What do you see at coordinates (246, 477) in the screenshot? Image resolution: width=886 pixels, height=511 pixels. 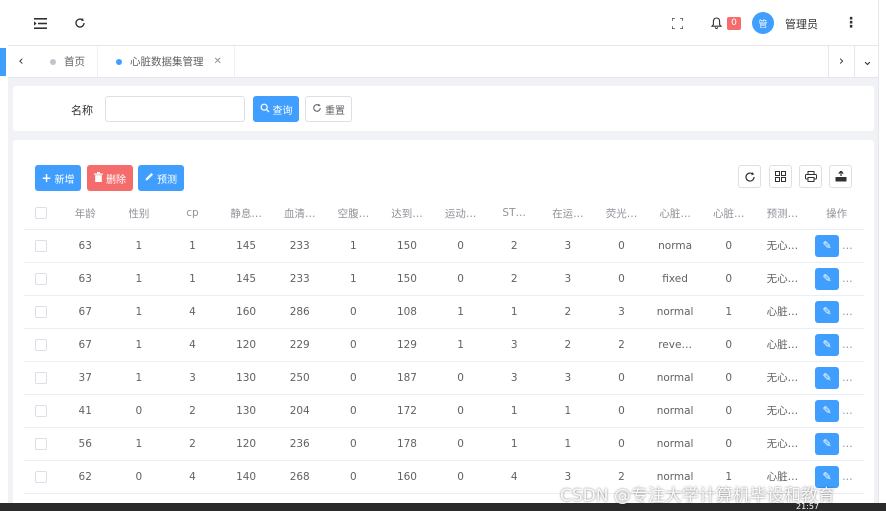 I see `table-cell: 140` at bounding box center [246, 477].